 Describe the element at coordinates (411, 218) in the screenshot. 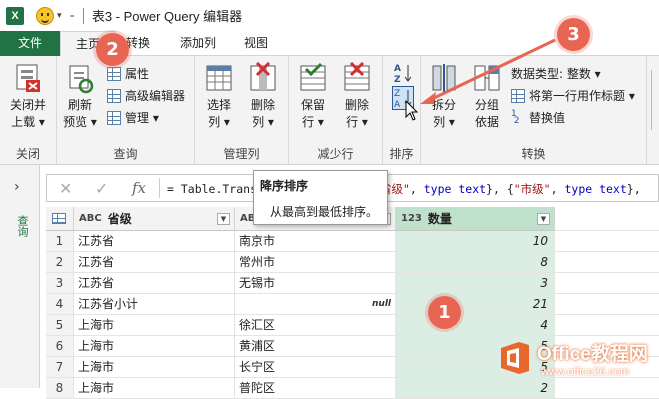

I see `number-type-icon: 123` at that location.